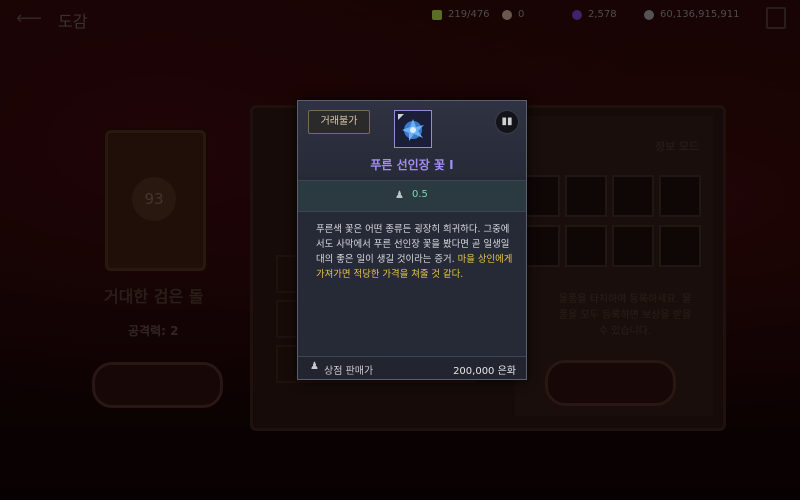 The image size is (800, 500). What do you see at coordinates (314, 366) in the screenshot?
I see `price-weight-icon: ♟` at bounding box center [314, 366].